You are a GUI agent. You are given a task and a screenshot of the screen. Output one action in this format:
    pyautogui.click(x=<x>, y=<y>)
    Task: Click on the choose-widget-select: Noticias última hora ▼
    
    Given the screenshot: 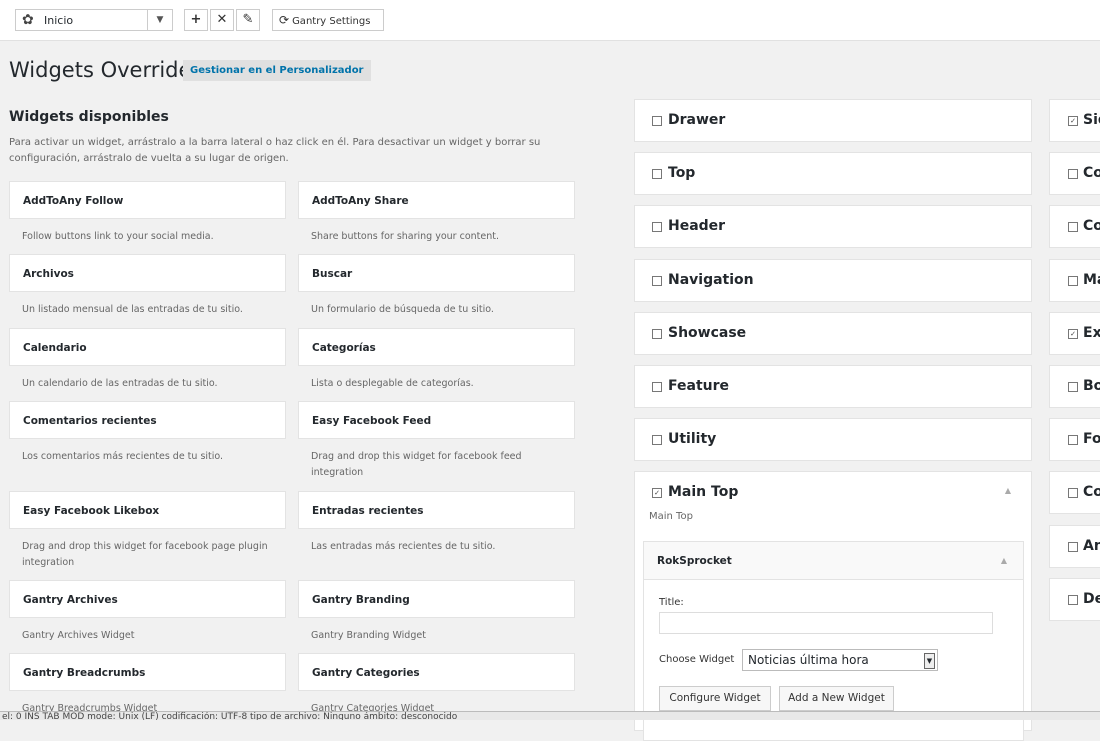 What is the action you would take?
    pyautogui.click(x=840, y=660)
    